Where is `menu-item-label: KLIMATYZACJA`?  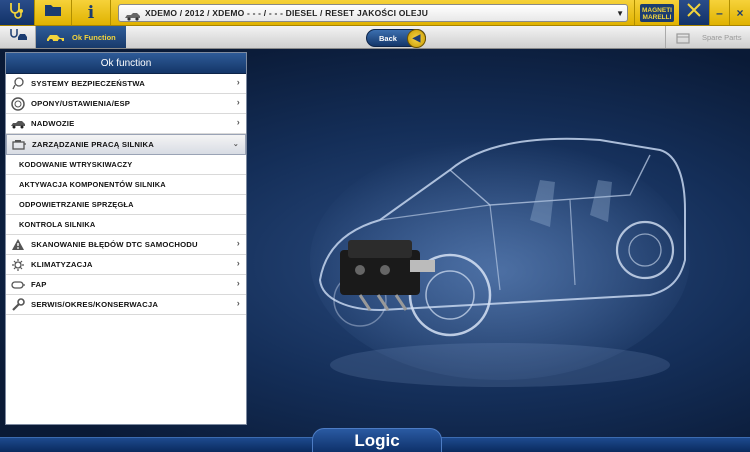
menu-item-label: KLIMATYZACJA is located at coordinates (62, 264).